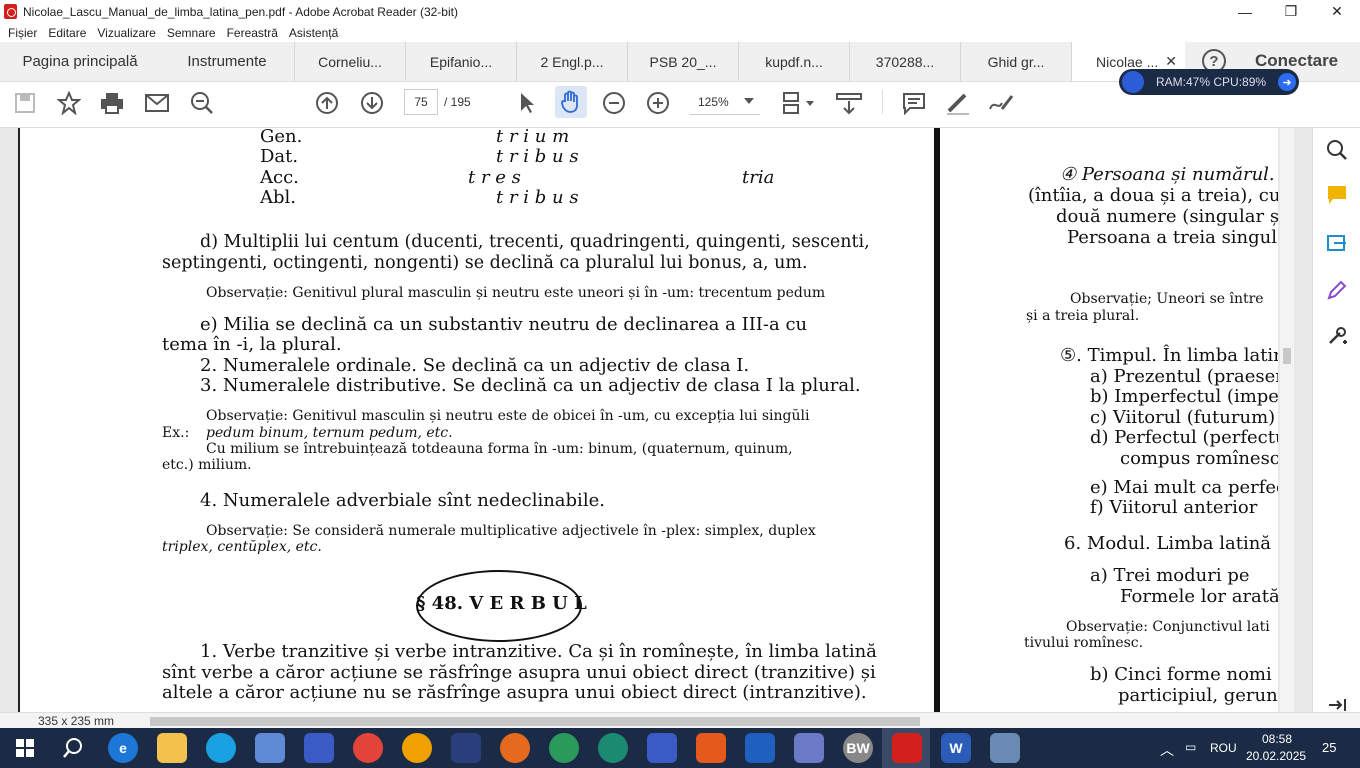 The height and width of the screenshot is (768, 1360). I want to click on scroll-mode-icon, so click(849, 103).